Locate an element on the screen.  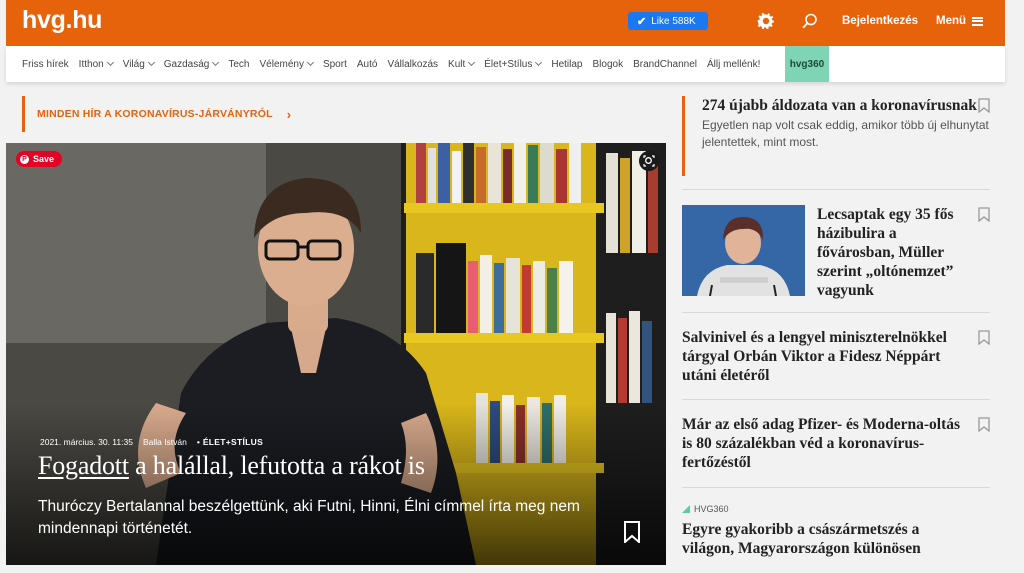
coronavirus-banner: MINDEN HÍR A KORONAVÍRUS-JÁRVÁNYRÓL › is located at coordinates (344, 114).